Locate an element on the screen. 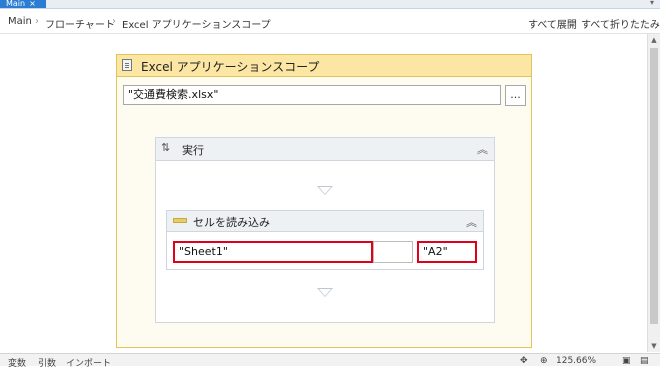  sequence-header: ⇅ 実行 ︽ is located at coordinates (325, 149).